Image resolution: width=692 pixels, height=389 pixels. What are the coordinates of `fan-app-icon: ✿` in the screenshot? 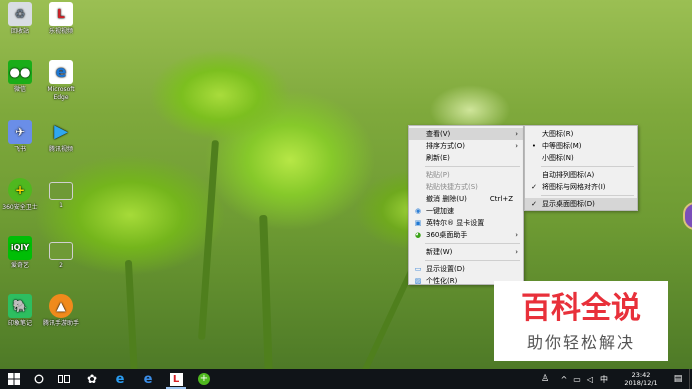 It's located at (92, 379).